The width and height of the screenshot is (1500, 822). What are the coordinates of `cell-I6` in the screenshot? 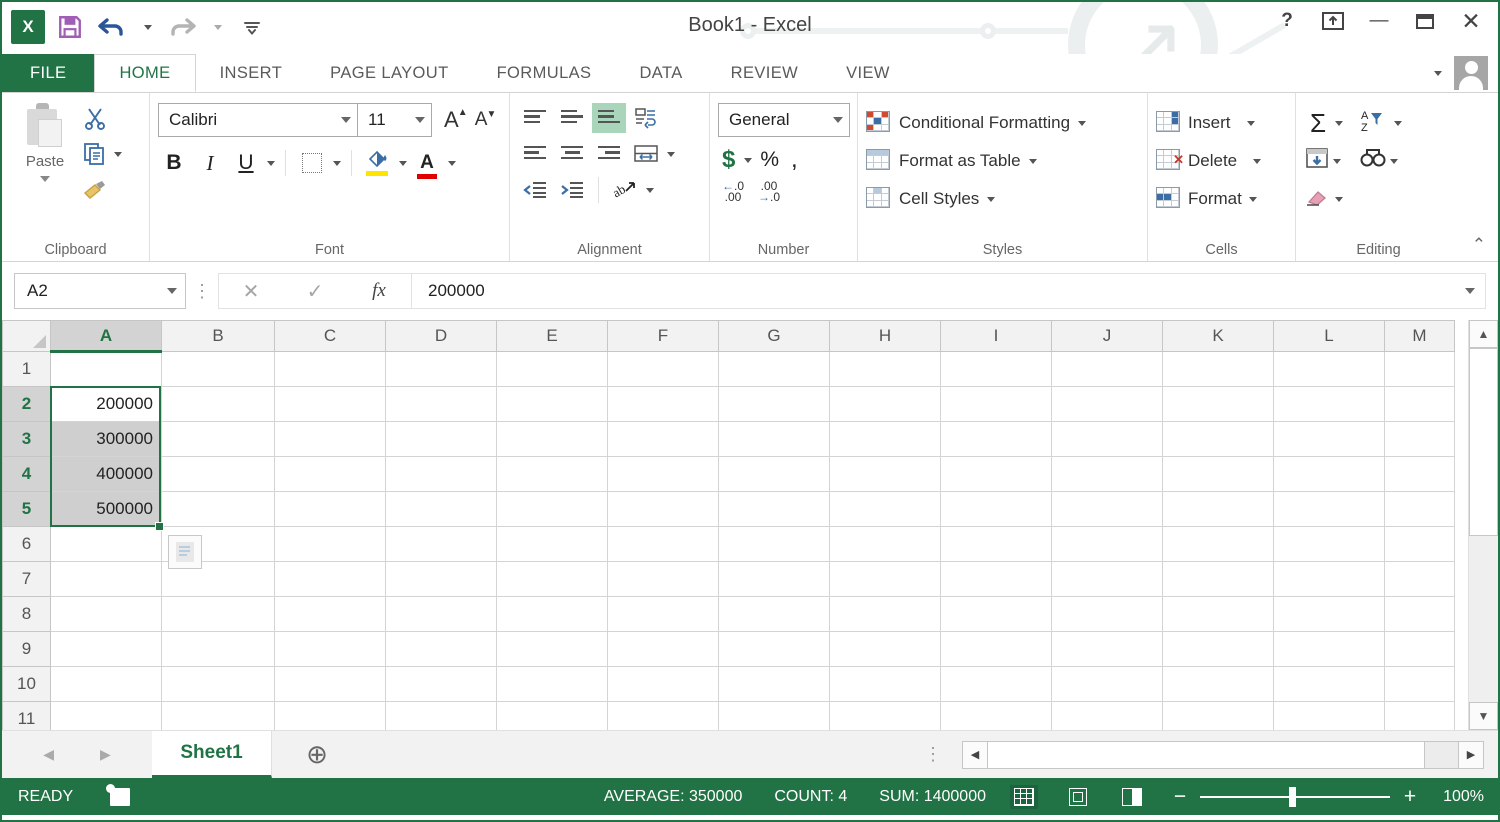 It's located at (996, 544).